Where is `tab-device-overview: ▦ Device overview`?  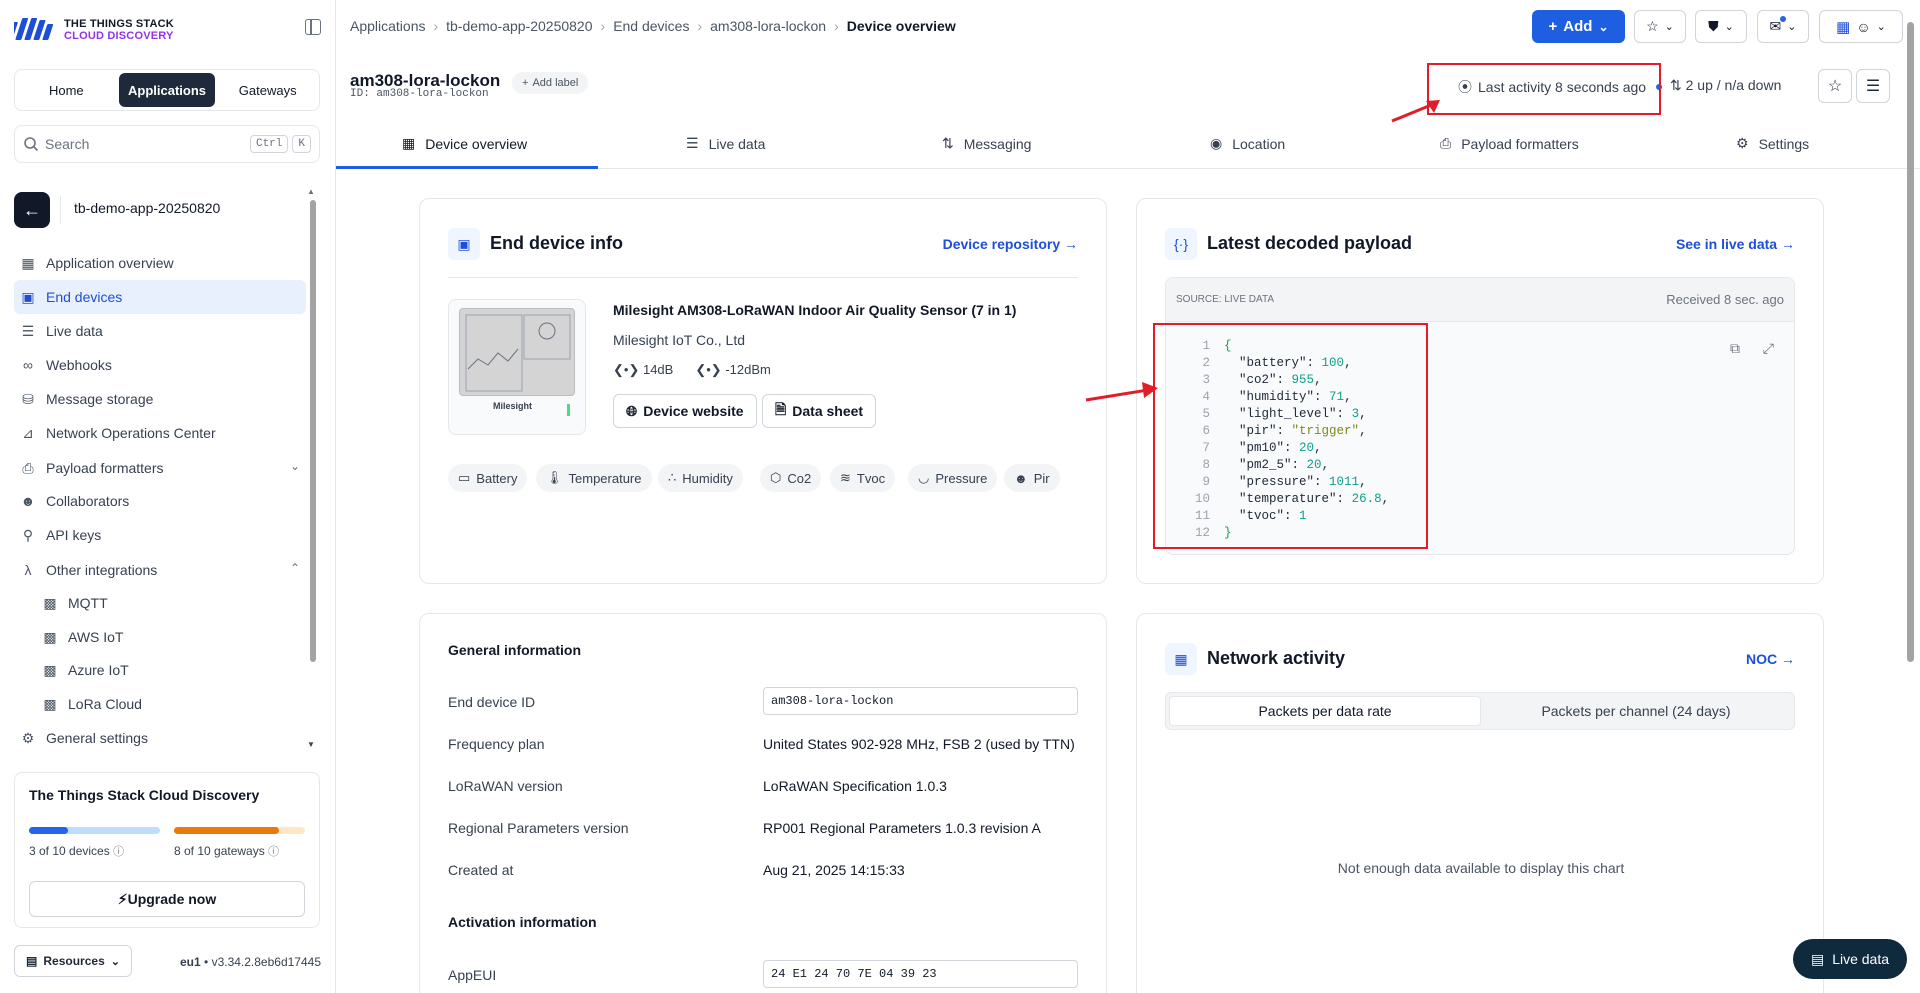
tab-device-overview: ▦ Device overview is located at coordinates (464, 143).